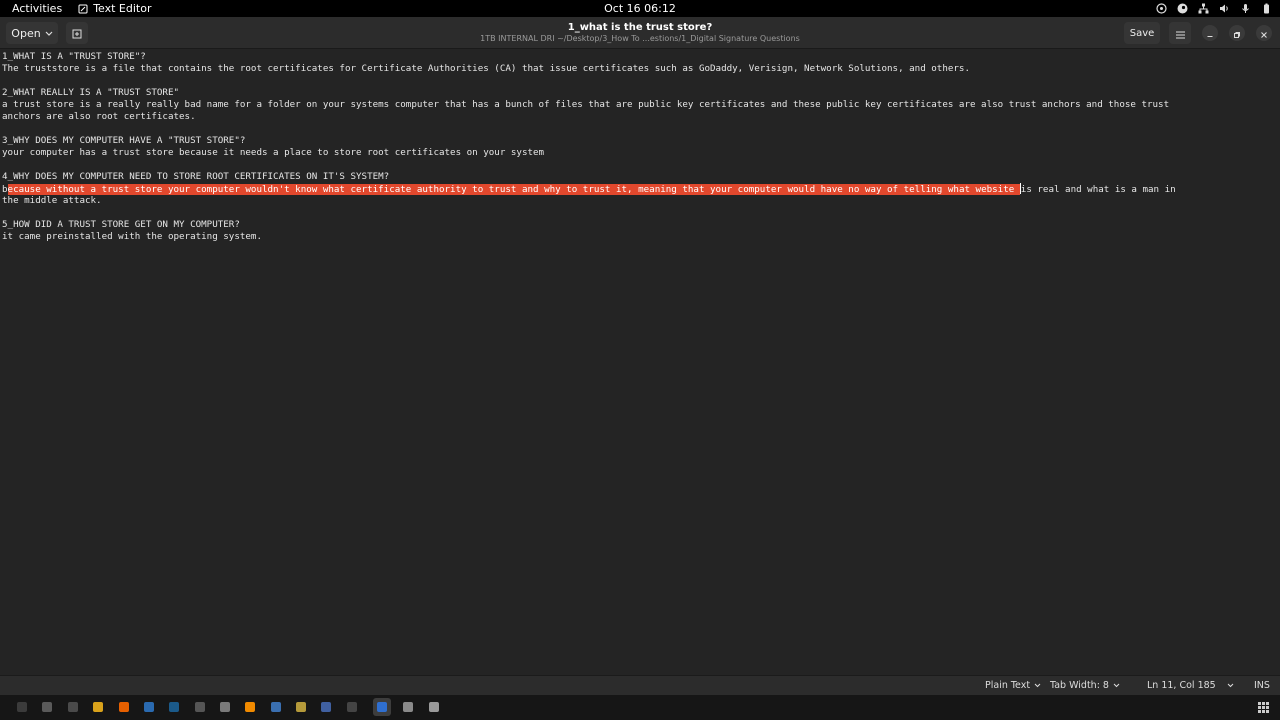 The height and width of the screenshot is (720, 1280). I want to click on app-gear-icon, so click(301, 707).